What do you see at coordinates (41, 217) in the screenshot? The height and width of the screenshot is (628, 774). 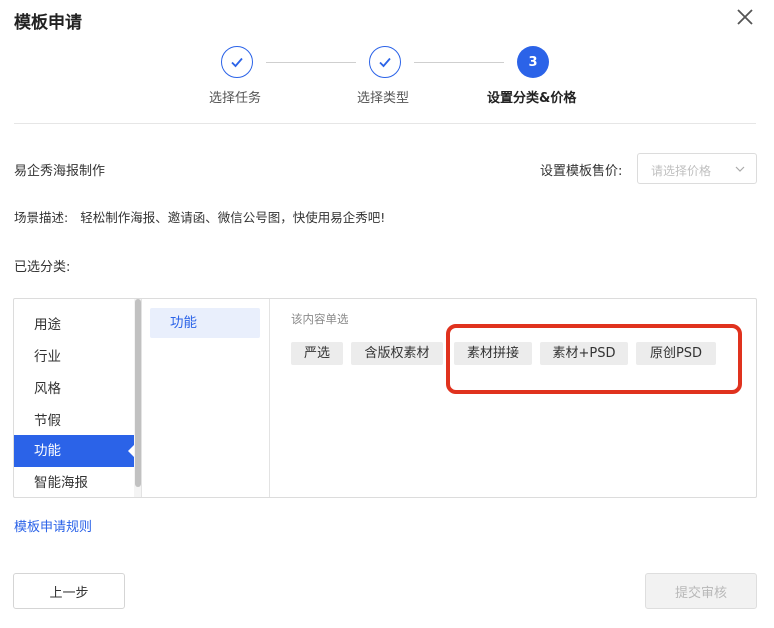 I see `description-label: 场景描述:` at bounding box center [41, 217].